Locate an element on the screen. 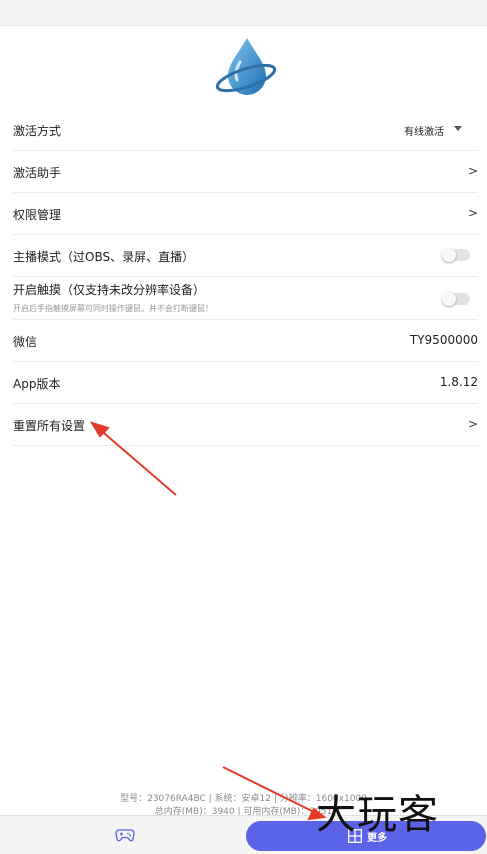  watermark-text: 大玩客 is located at coordinates (377, 815).